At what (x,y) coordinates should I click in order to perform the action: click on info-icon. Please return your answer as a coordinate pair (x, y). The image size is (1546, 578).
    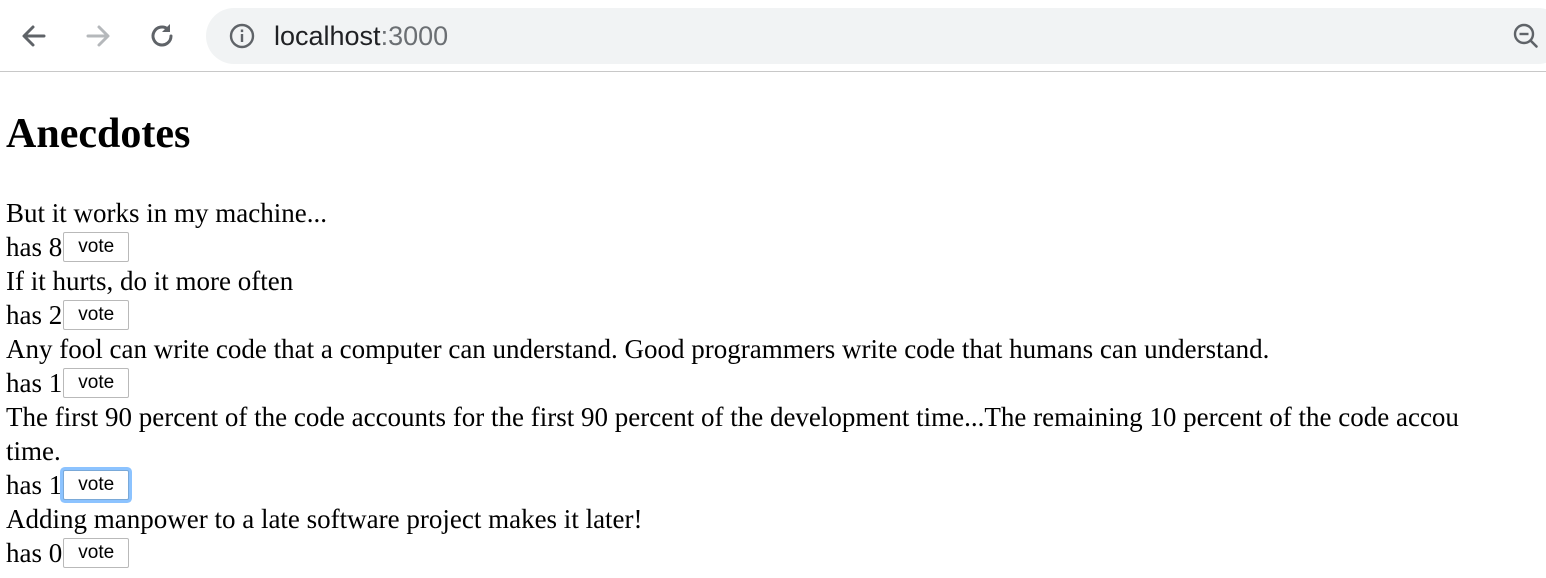
    Looking at the image, I should click on (242, 36).